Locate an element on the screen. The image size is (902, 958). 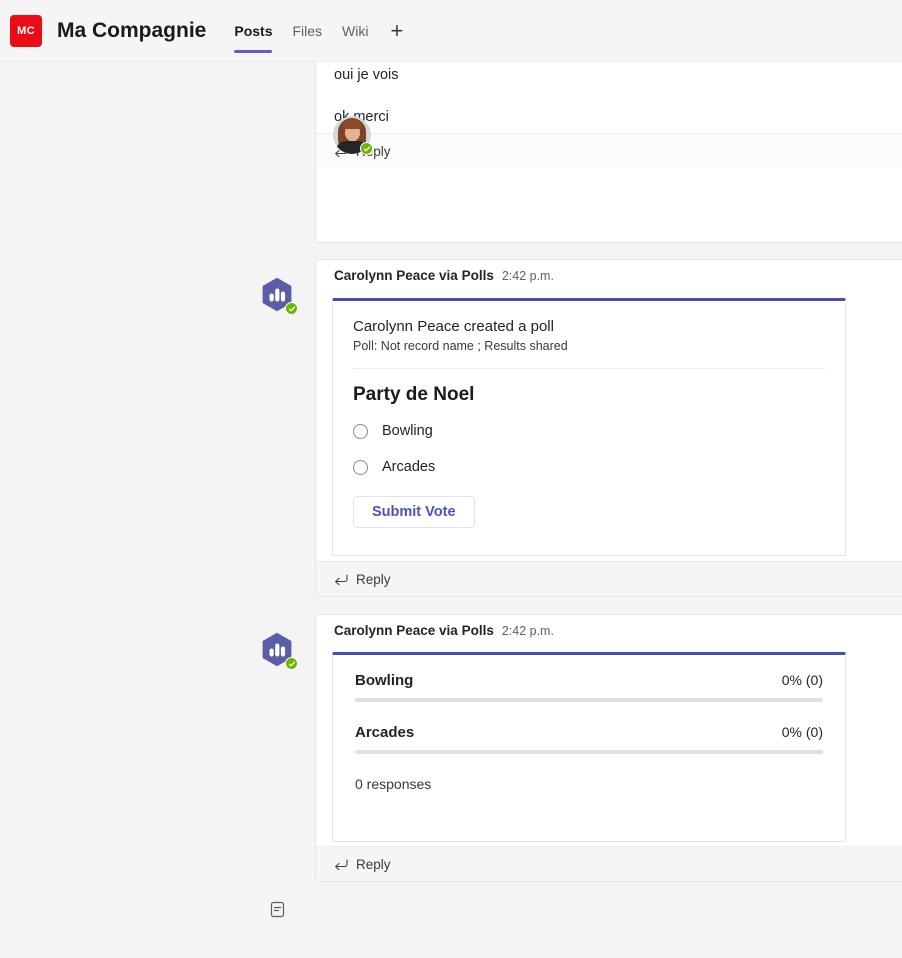
chat-message-text-2: ok merci is located at coordinates (361, 117).